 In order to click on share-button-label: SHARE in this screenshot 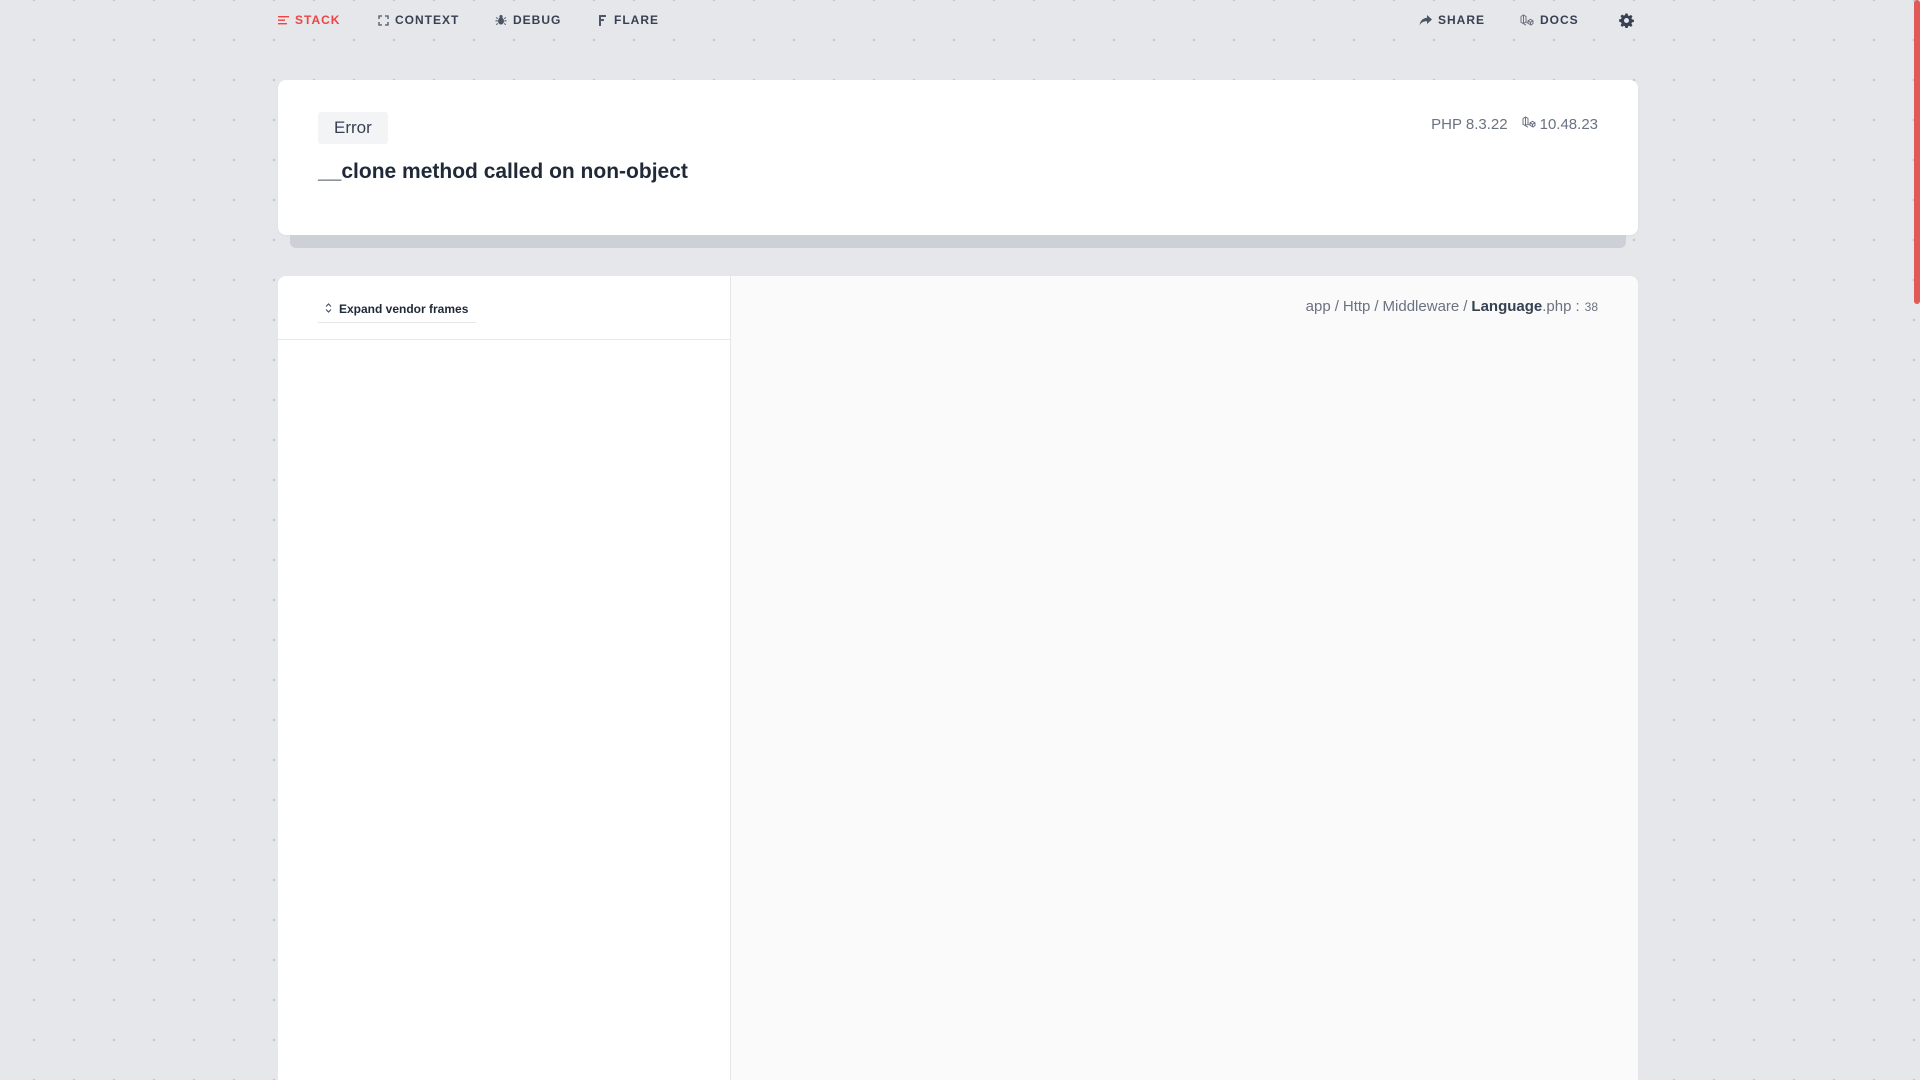, I will do `click(1462, 20)`.